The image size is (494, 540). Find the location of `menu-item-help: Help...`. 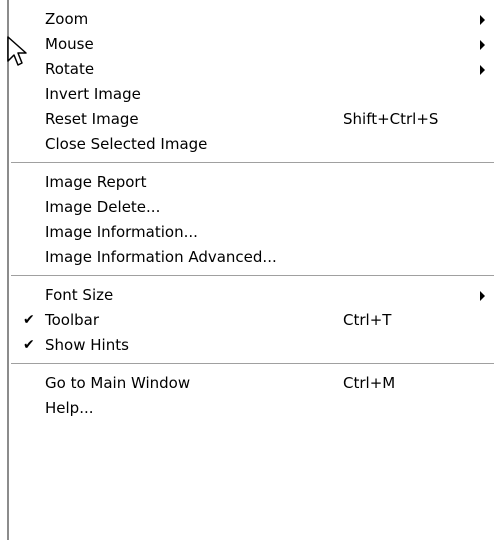

menu-item-help: Help... is located at coordinates (251, 408).